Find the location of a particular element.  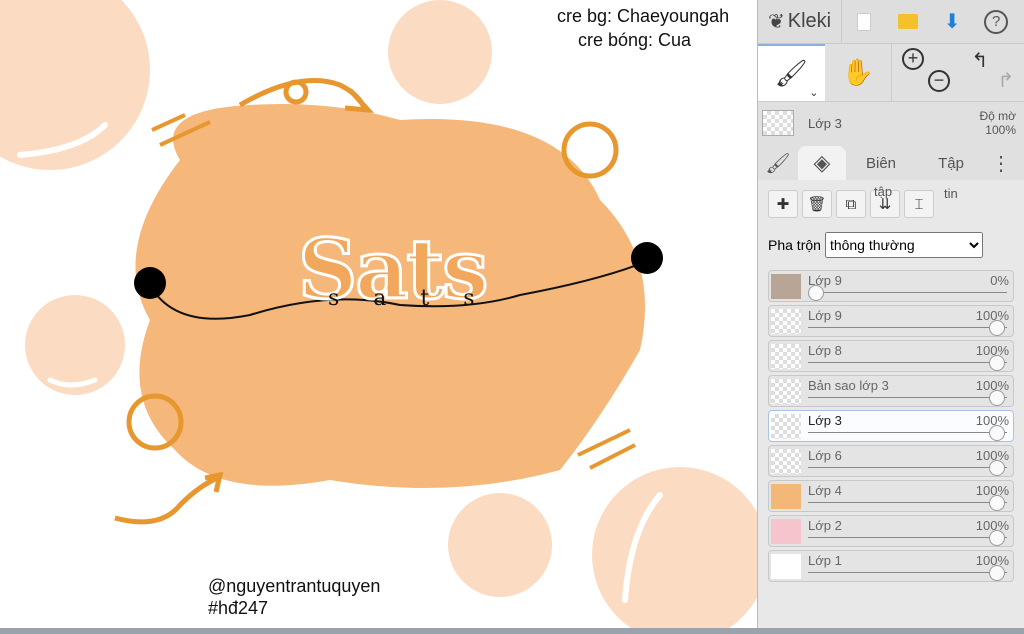

hashtag: #hđ247 is located at coordinates (238, 608).